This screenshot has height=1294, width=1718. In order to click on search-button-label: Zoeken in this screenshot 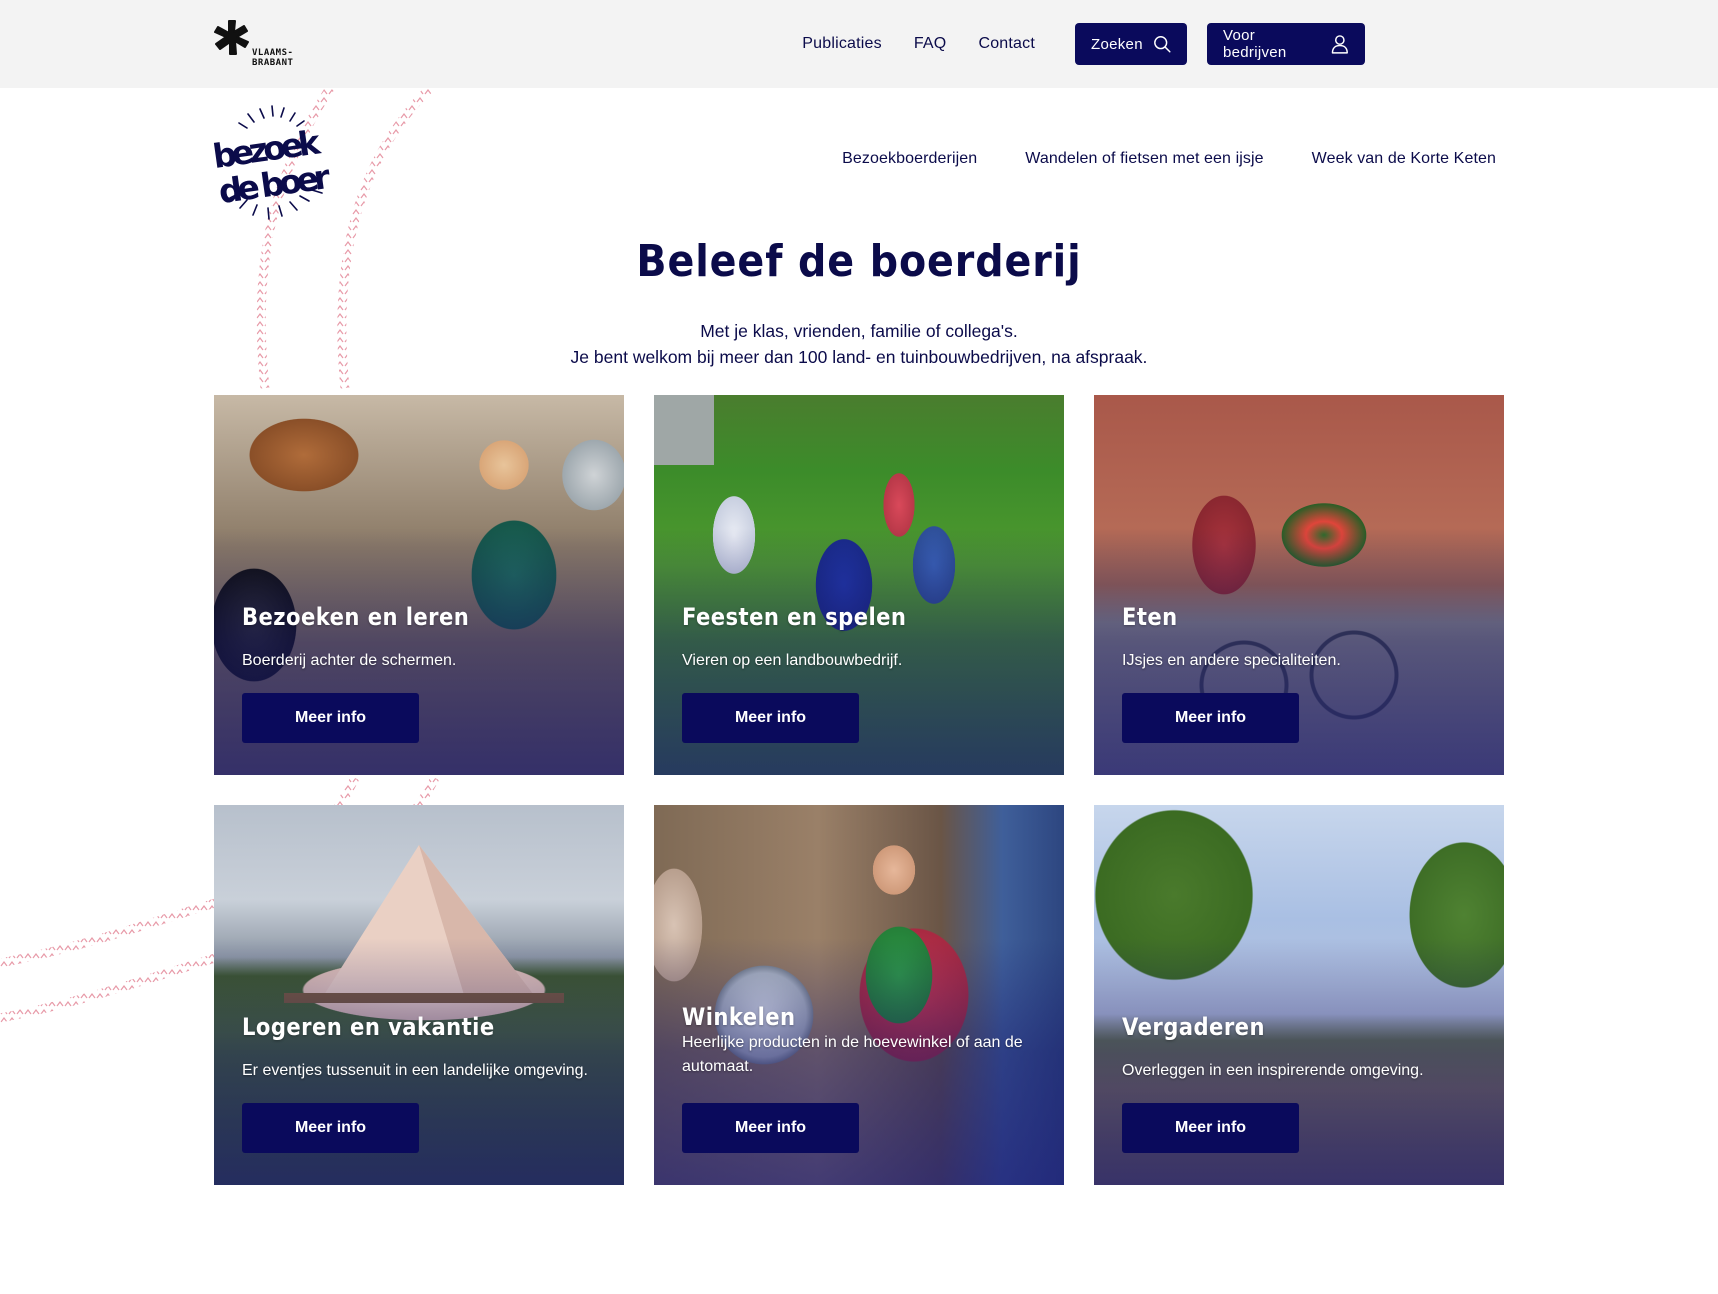, I will do `click(1117, 44)`.